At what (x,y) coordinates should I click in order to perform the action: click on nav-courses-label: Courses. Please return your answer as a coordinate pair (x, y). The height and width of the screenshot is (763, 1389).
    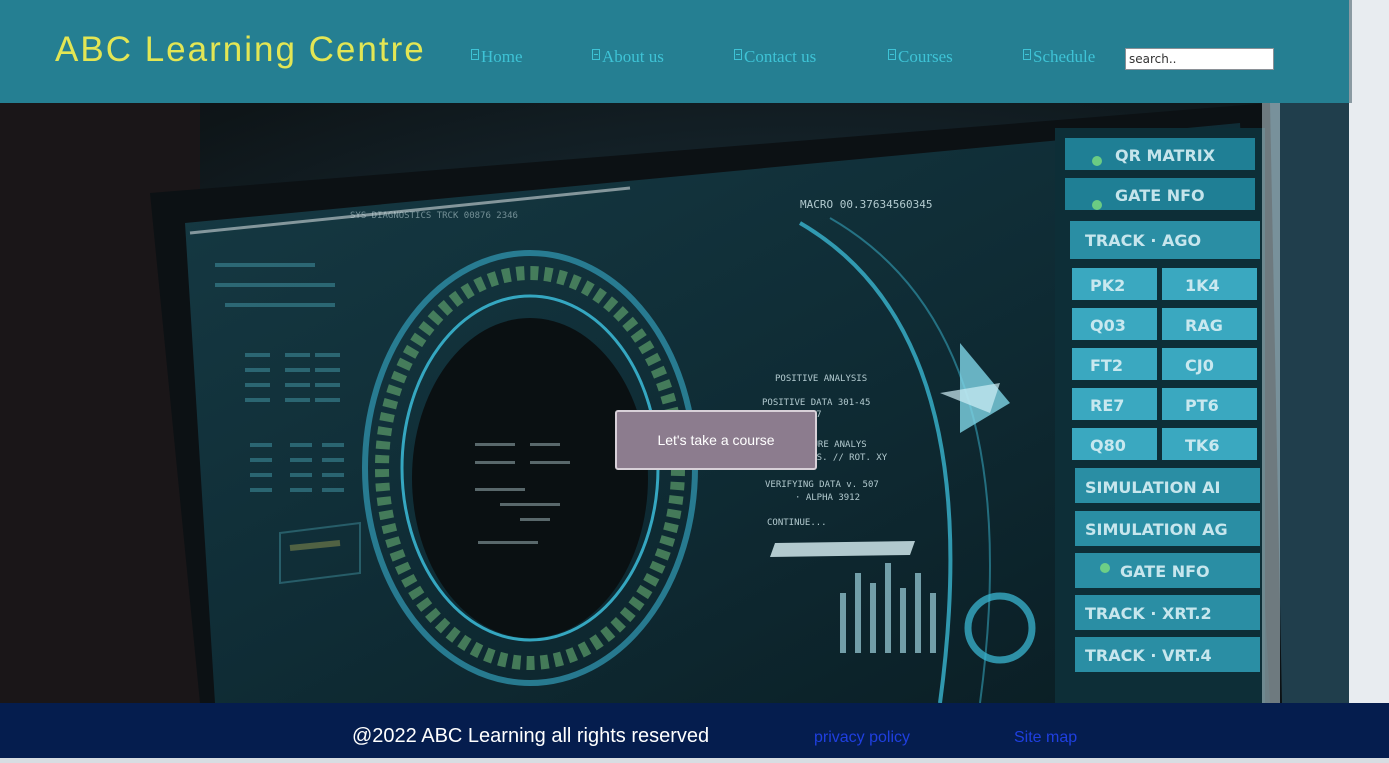
    Looking at the image, I should click on (925, 56).